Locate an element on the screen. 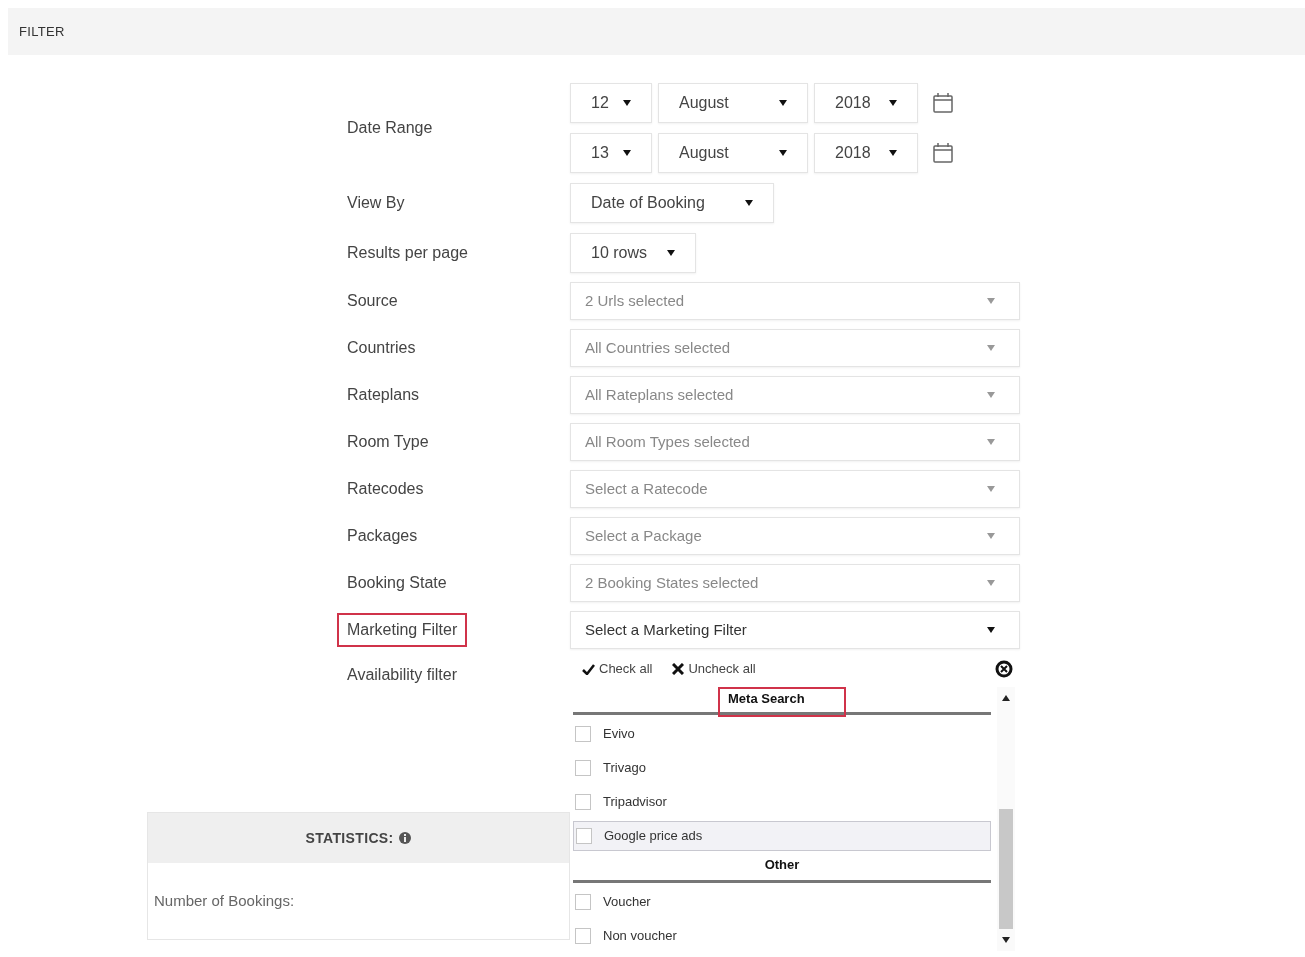 This screenshot has height=957, width=1305. option-label: Voucher is located at coordinates (627, 902).